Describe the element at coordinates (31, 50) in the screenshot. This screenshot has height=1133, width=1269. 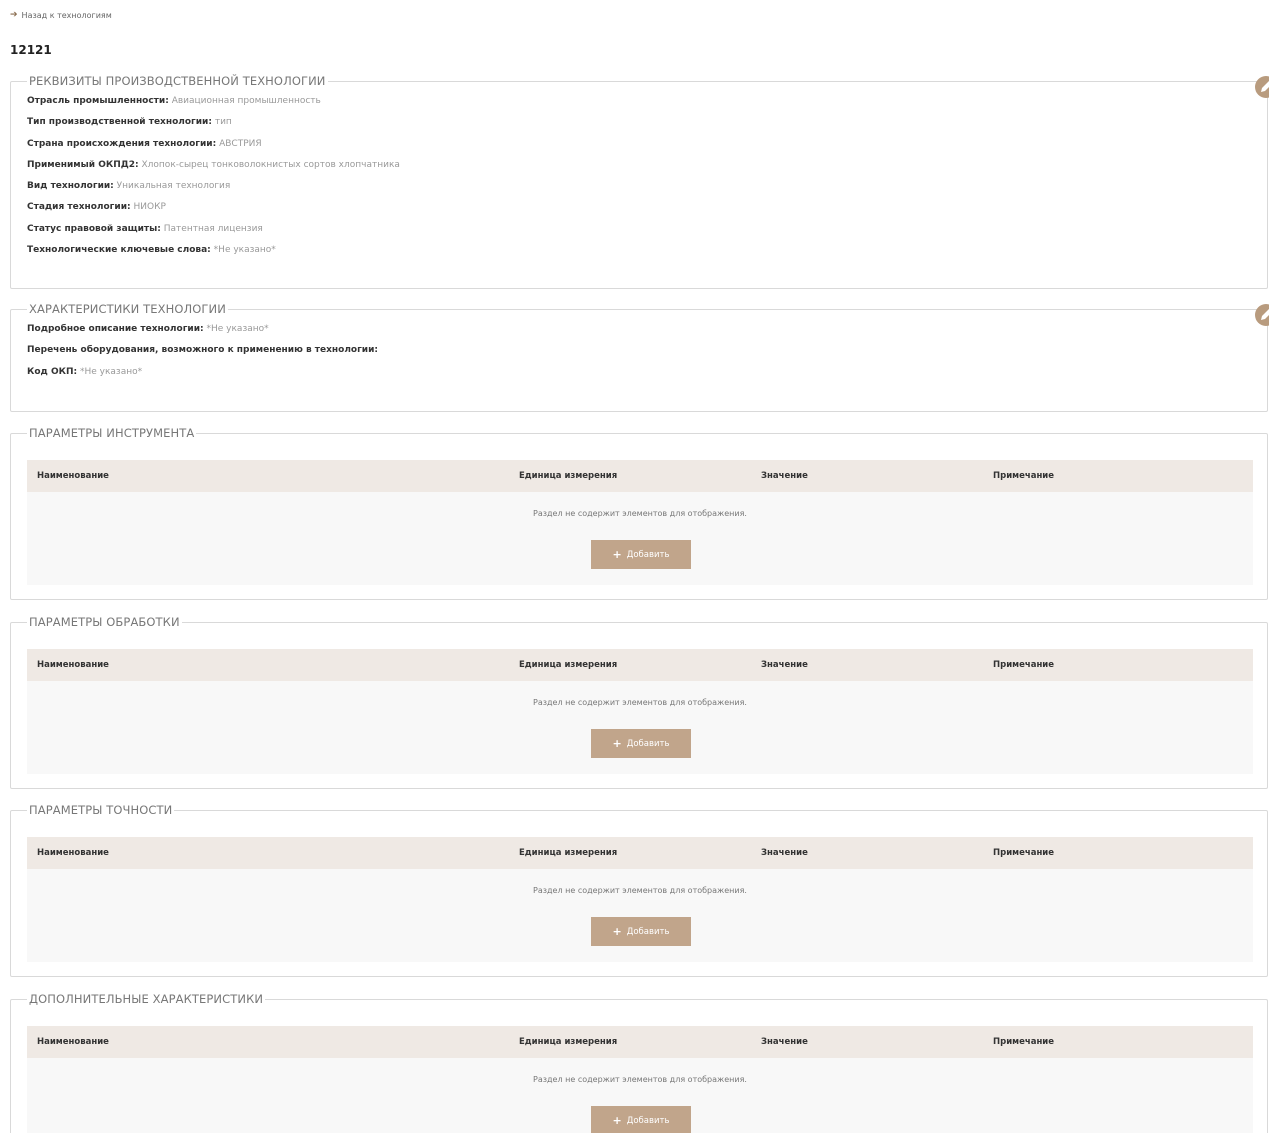
I see `page-title: 12121` at that location.